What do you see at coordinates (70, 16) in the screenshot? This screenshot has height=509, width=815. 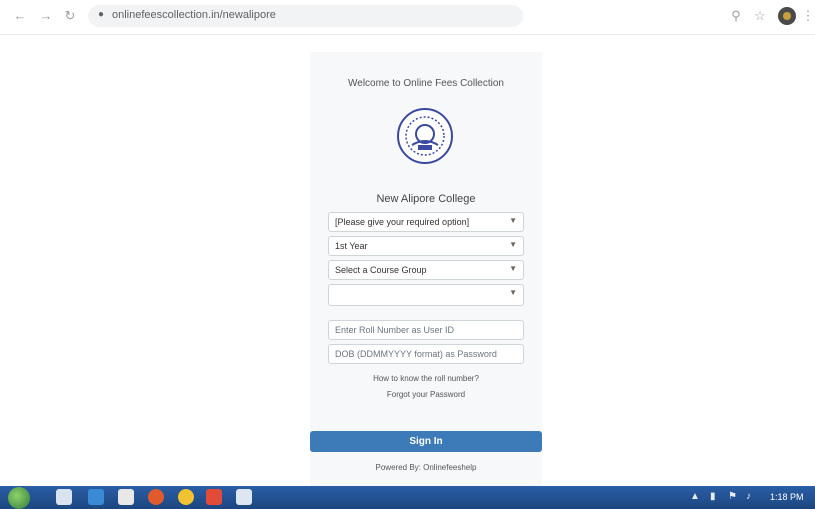 I see `reload-icon: ↻` at bounding box center [70, 16].